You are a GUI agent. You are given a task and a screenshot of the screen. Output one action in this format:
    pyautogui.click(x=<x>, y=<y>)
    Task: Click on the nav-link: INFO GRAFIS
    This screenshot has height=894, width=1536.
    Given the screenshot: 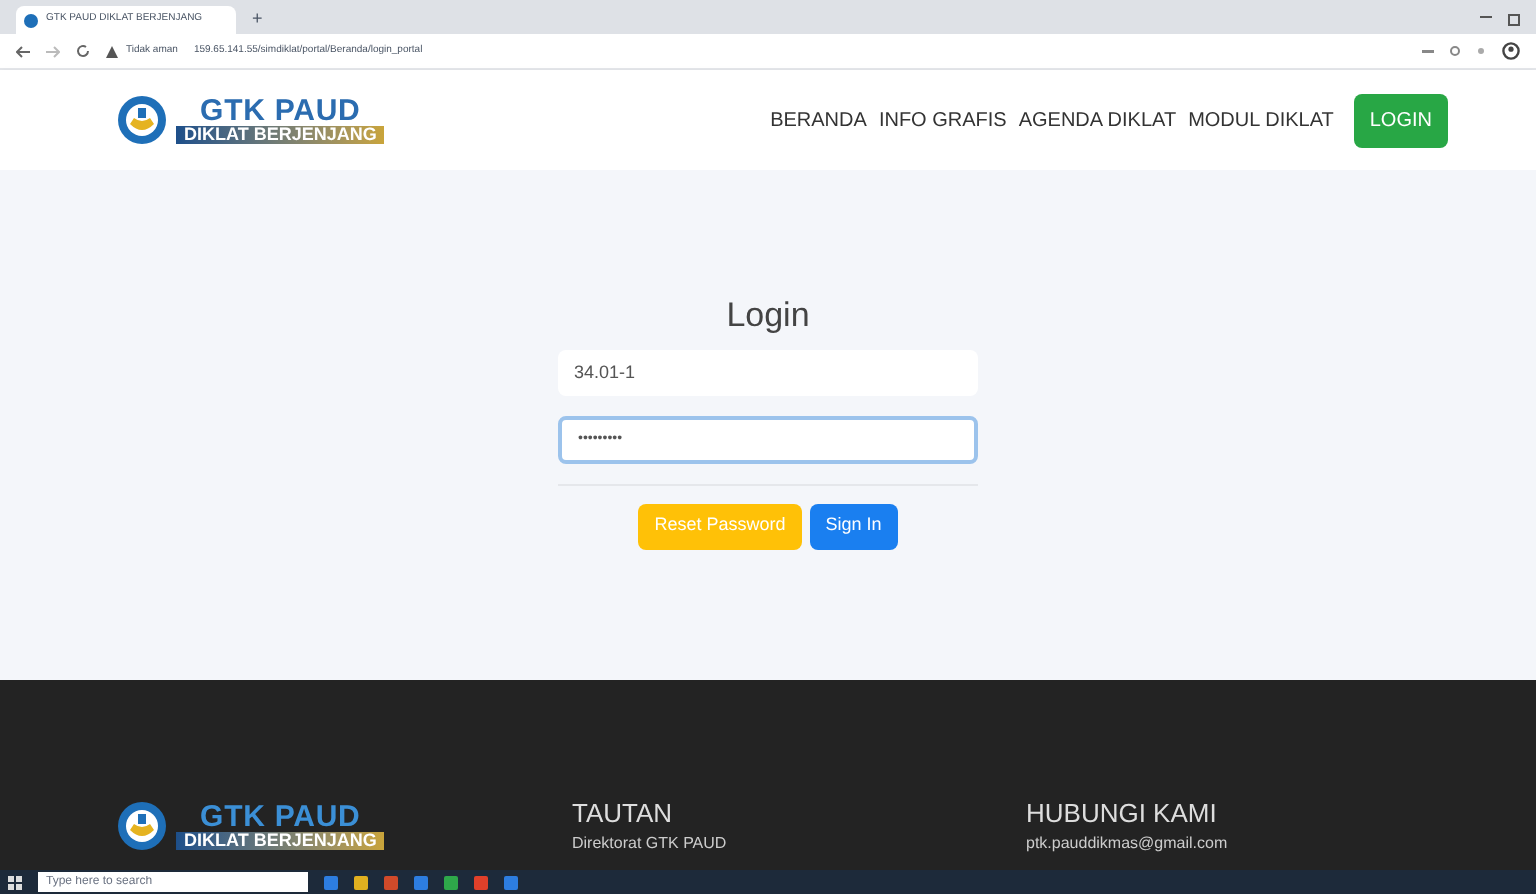 What is the action you would take?
    pyautogui.click(x=942, y=120)
    